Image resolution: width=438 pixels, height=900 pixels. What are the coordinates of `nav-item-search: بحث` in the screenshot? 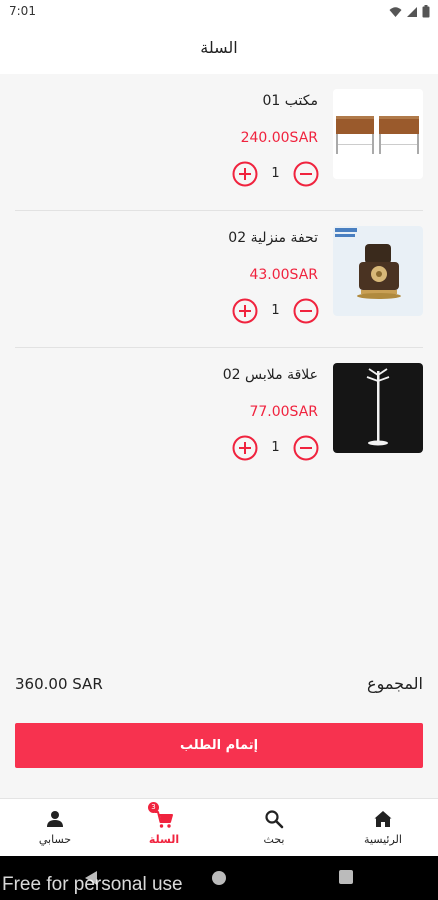 It's located at (274, 828).